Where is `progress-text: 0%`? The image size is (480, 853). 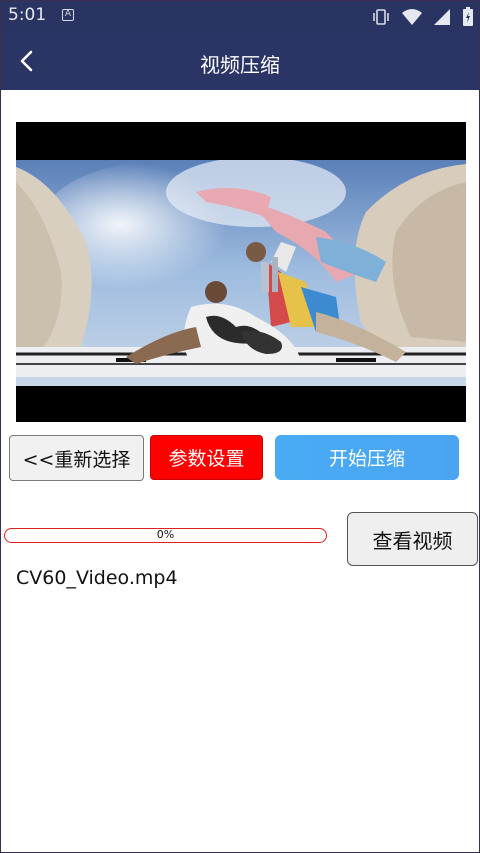 progress-text: 0% is located at coordinates (165, 534).